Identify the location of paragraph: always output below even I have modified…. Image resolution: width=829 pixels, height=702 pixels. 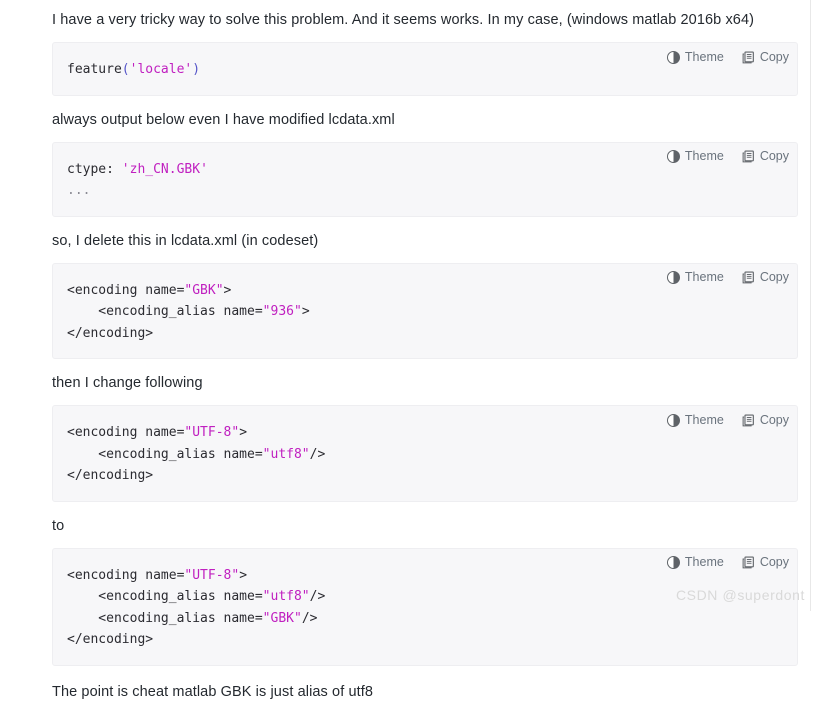
(223, 119).